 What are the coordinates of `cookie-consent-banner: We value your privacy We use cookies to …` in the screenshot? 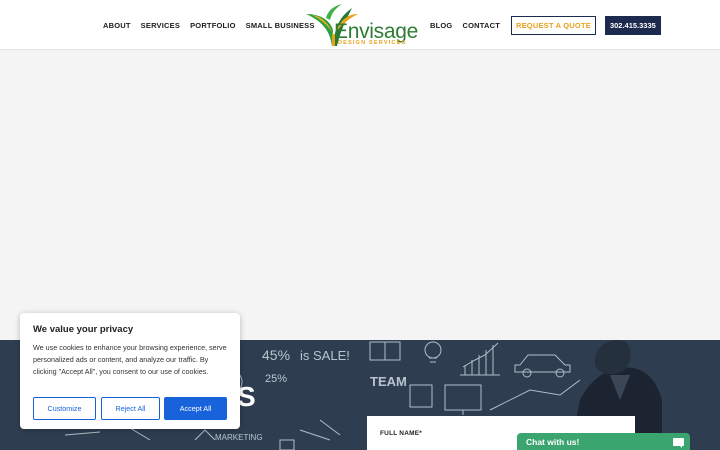 It's located at (130, 371).